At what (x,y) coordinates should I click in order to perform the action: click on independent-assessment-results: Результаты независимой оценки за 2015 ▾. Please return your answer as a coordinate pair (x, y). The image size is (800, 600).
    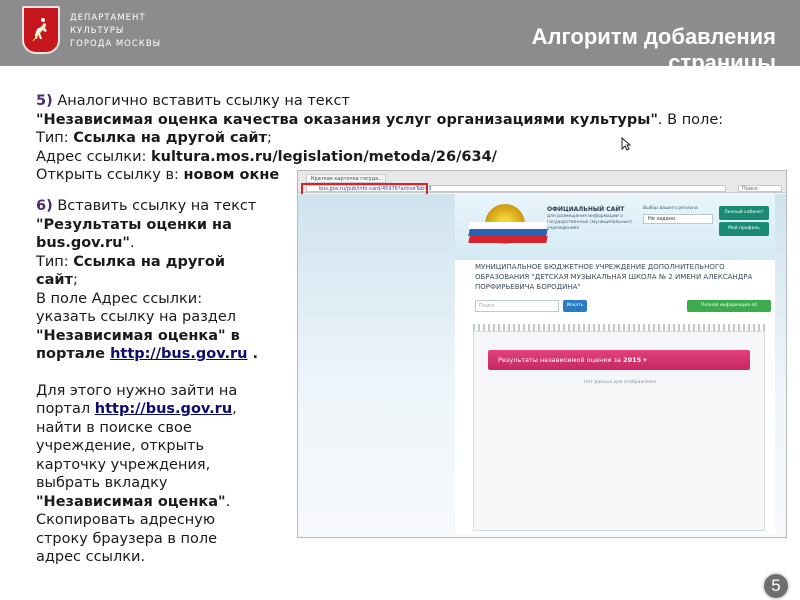
    Looking at the image, I should click on (619, 360).